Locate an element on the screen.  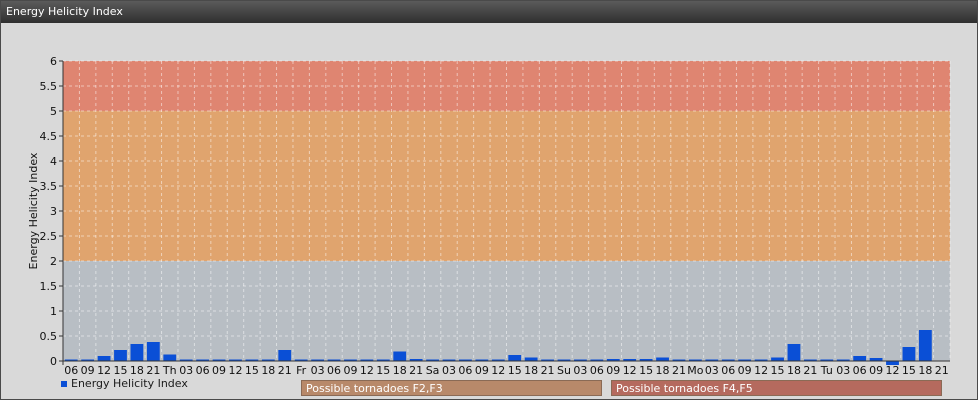
band-label-f2-f3: Possible tornadoes F2,F3 is located at coordinates (451, 388).